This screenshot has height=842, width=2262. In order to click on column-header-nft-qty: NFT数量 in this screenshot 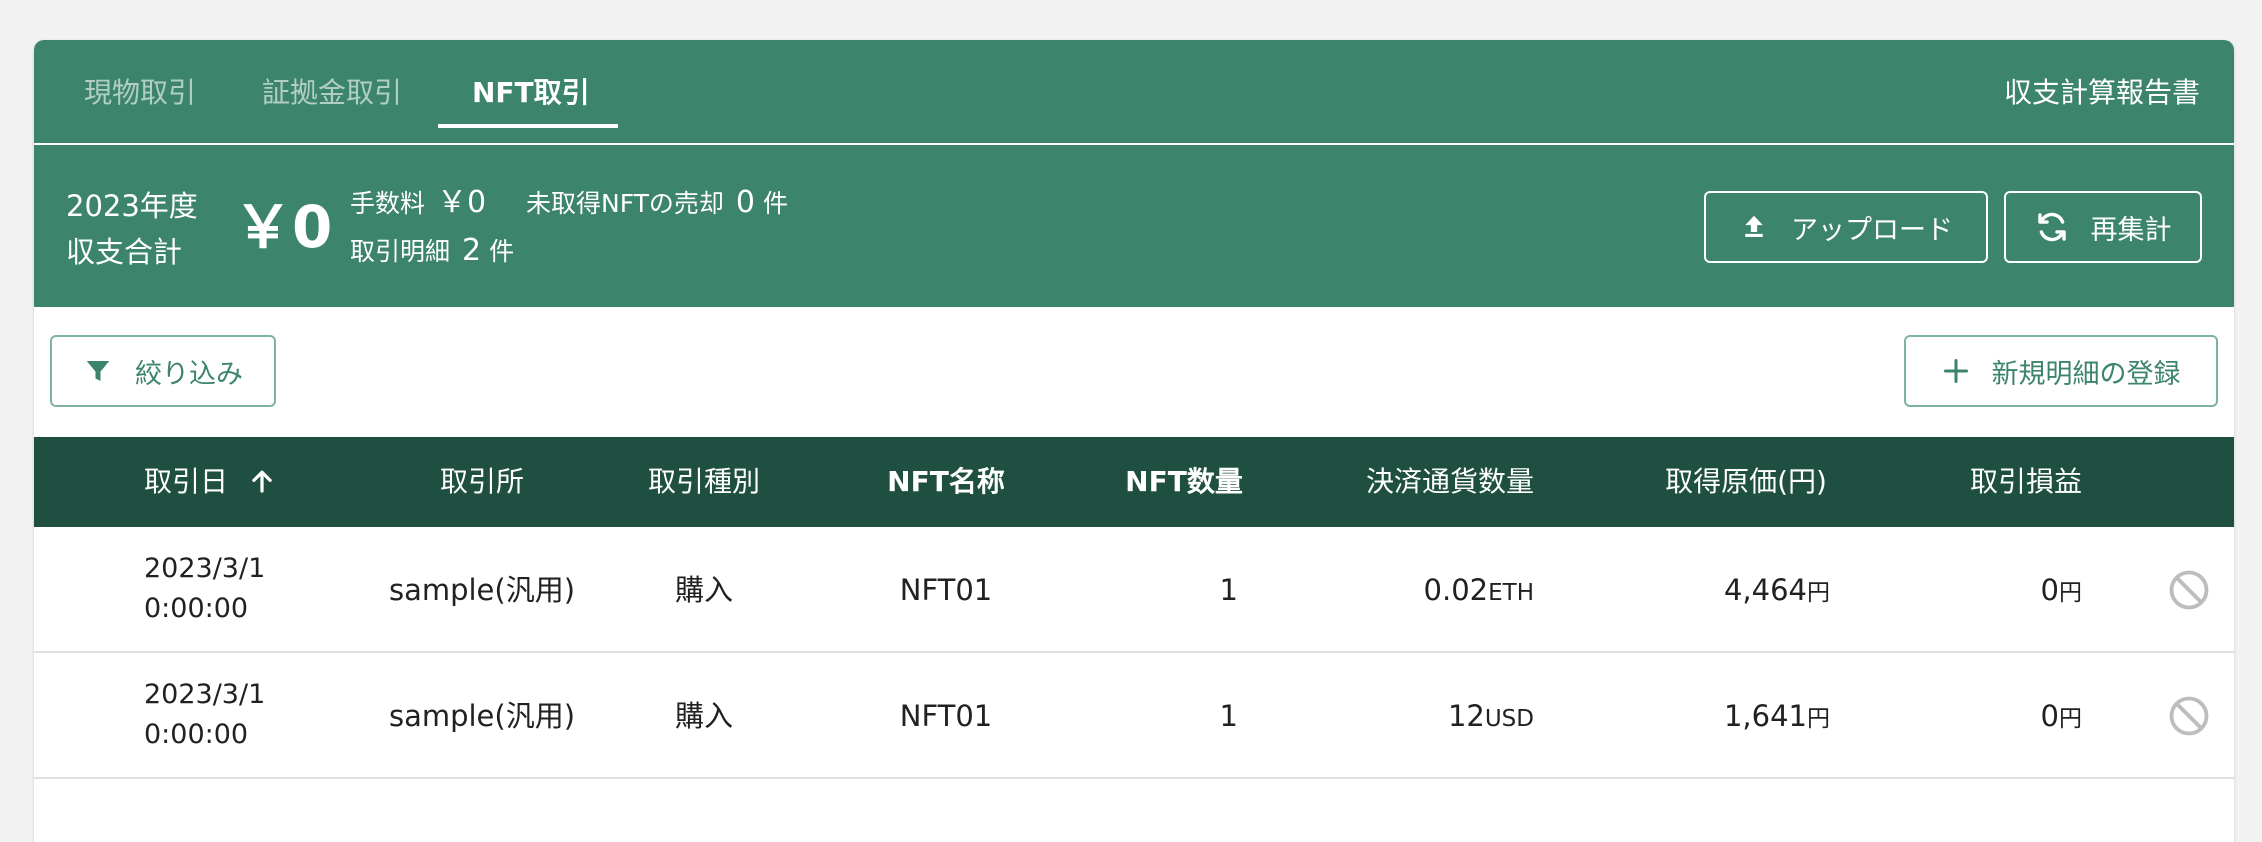, I will do `click(1184, 482)`.